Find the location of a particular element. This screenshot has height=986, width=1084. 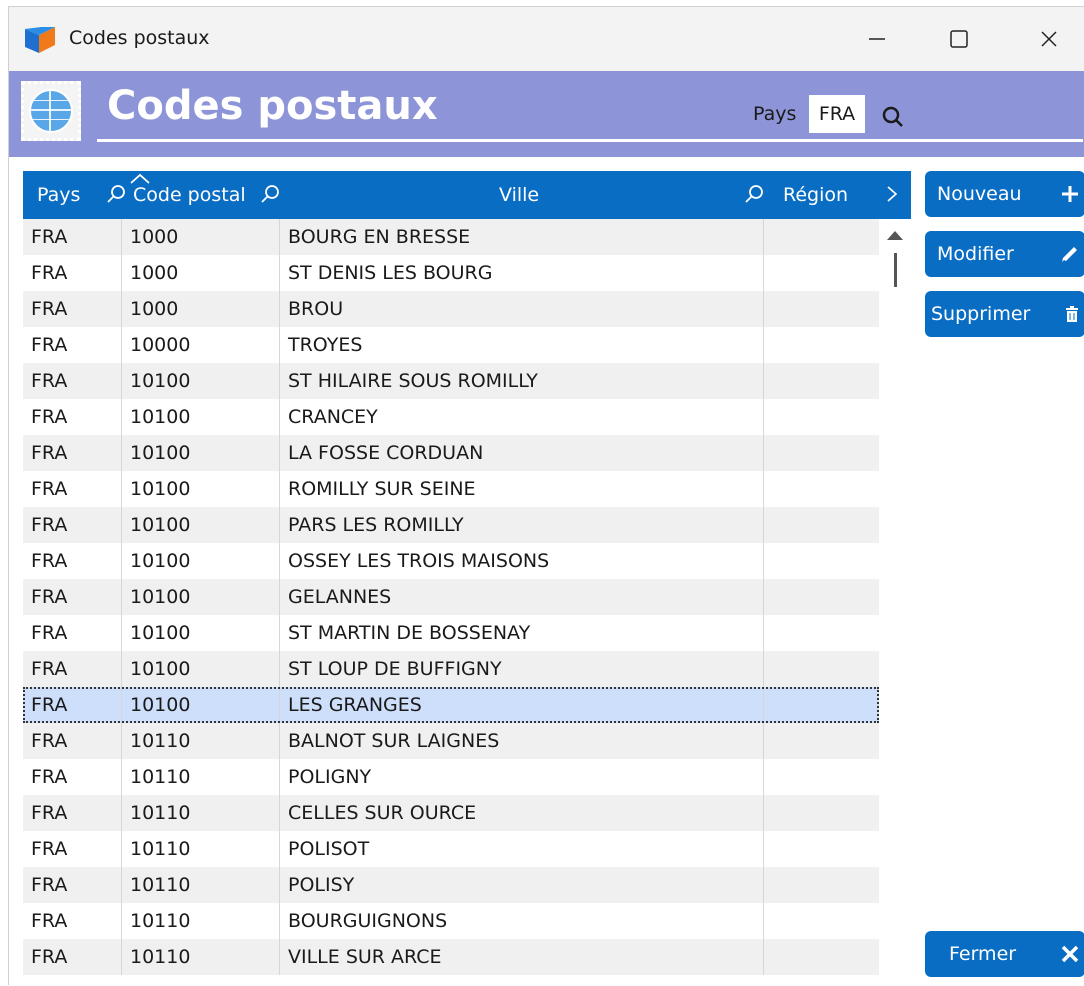

close-window-button is located at coordinates (1049, 39).